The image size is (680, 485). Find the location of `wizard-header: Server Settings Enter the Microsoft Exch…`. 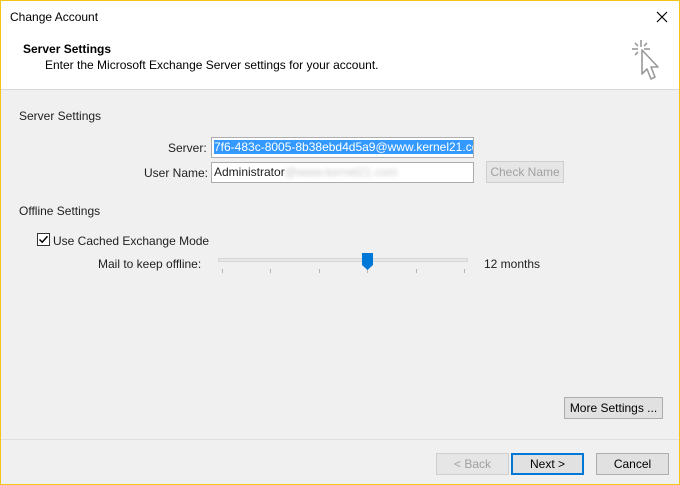

wizard-header: Server Settings Enter the Microsoft Exch… is located at coordinates (340, 61).